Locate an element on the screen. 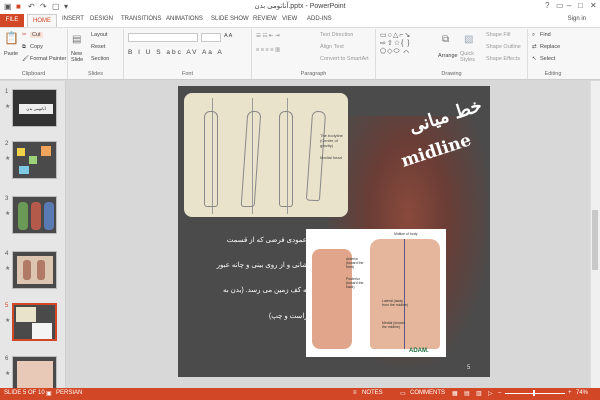  tab-file: FILE is located at coordinates (12, 20).